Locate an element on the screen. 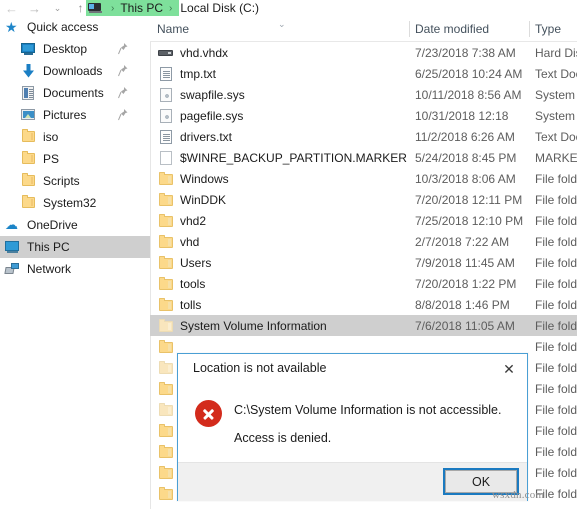 The height and width of the screenshot is (509, 577). sidebar-item-downloads: Downloads is located at coordinates (75, 71).